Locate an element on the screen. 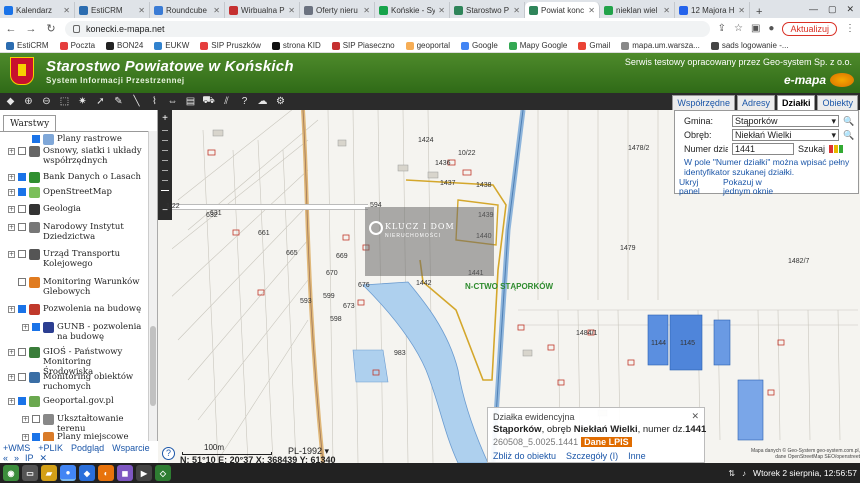 This screenshot has height=483, width=860. maximize-icon: ▢ is located at coordinates (832, 9).